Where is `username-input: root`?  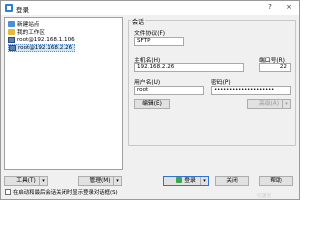
username-input: root is located at coordinates (169, 90).